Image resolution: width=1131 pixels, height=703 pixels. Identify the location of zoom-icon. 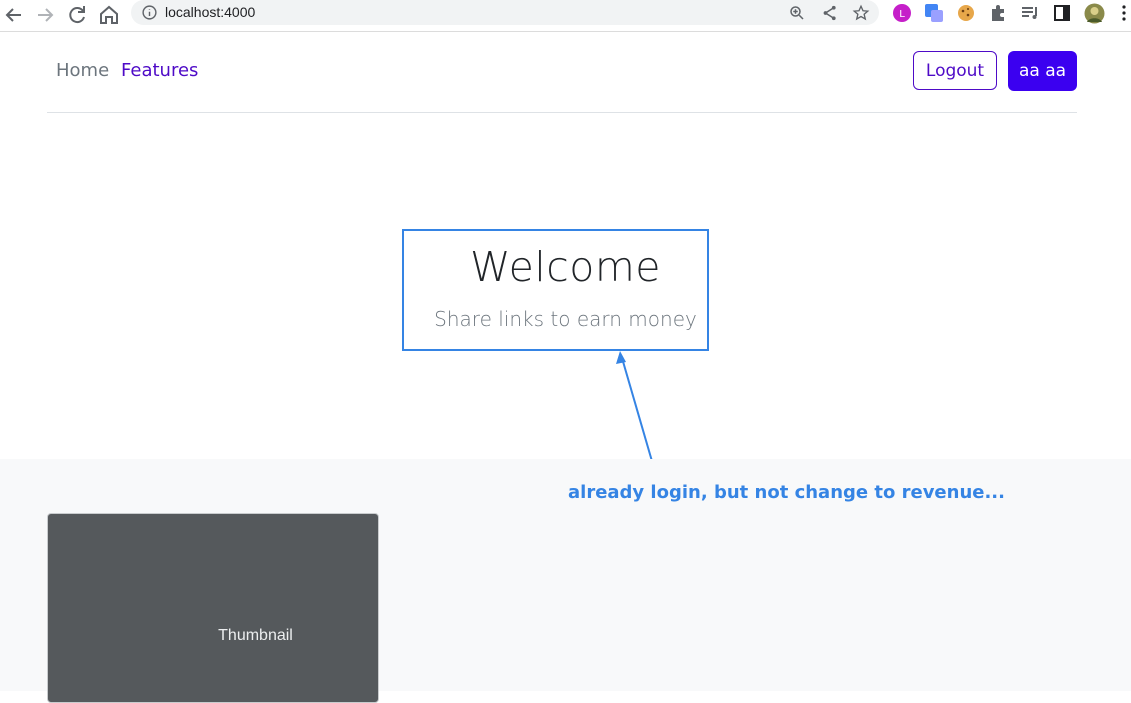
(797, 13).